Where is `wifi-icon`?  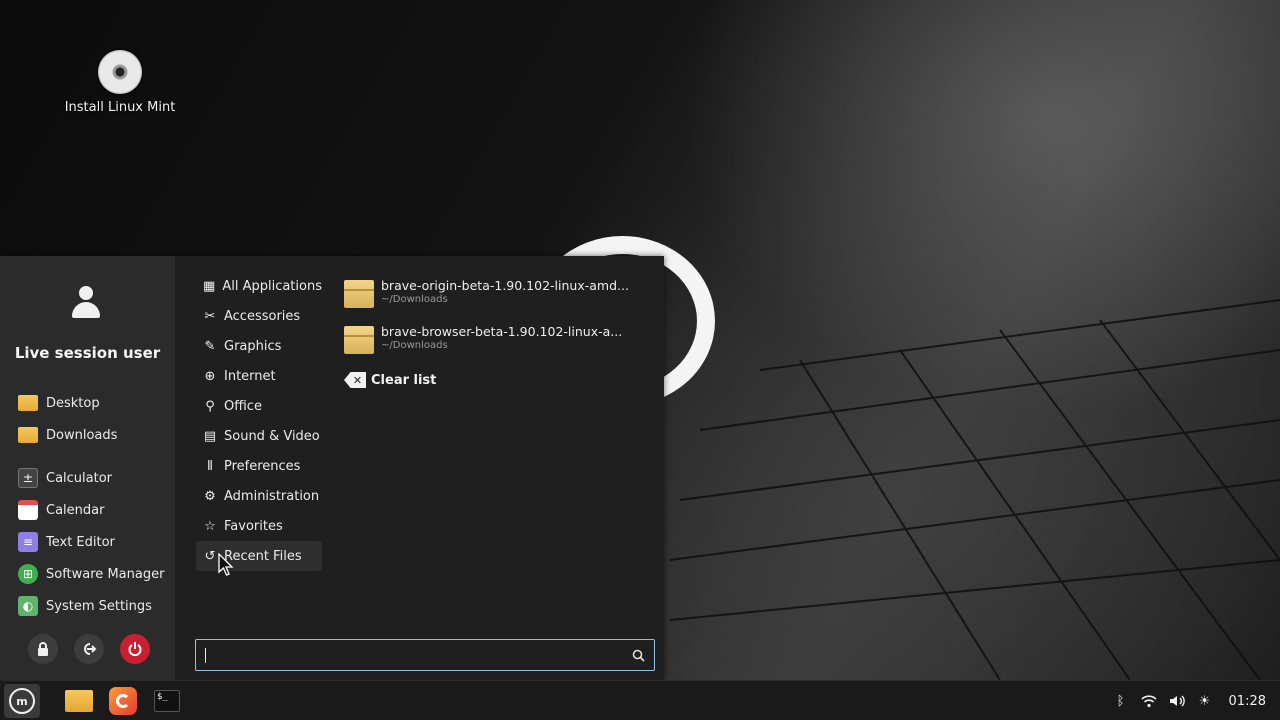
wifi-icon is located at coordinates (1148, 701).